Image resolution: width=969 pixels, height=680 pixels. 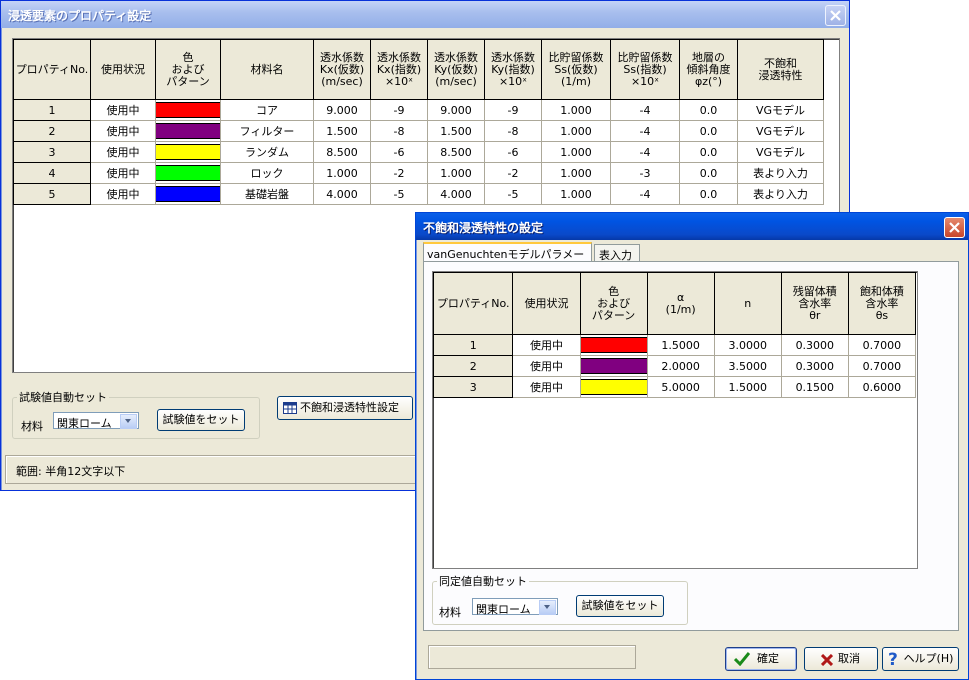 What do you see at coordinates (425, 14) in the screenshot?
I see `property-settings-titlebar: 浸透要素のプロパティ設定` at bounding box center [425, 14].